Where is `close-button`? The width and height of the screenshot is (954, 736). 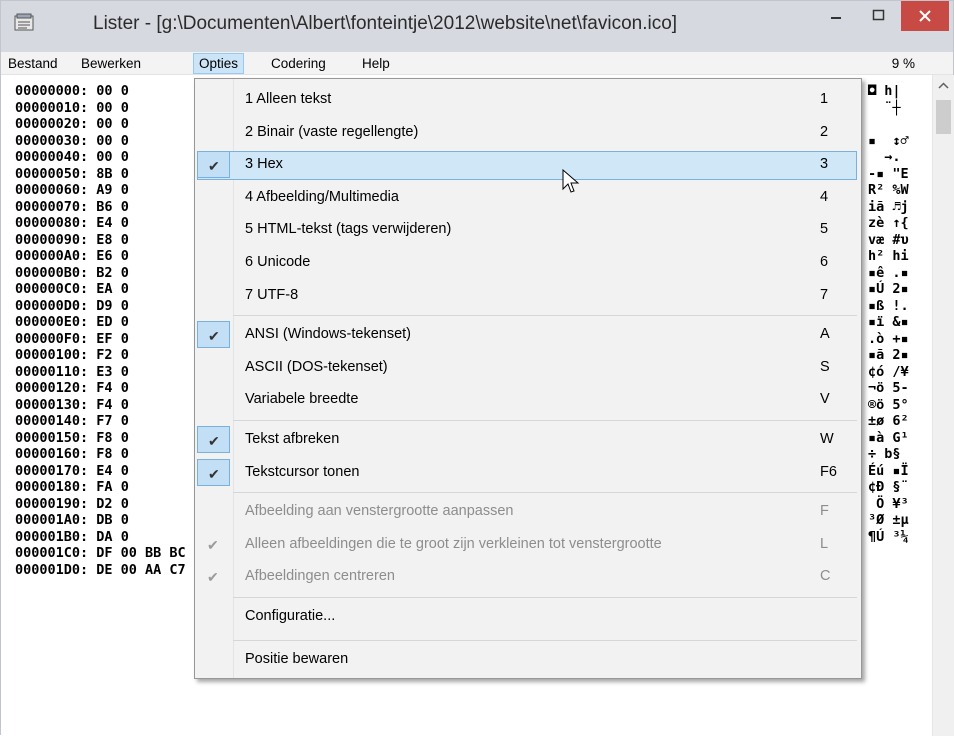 close-button is located at coordinates (925, 16).